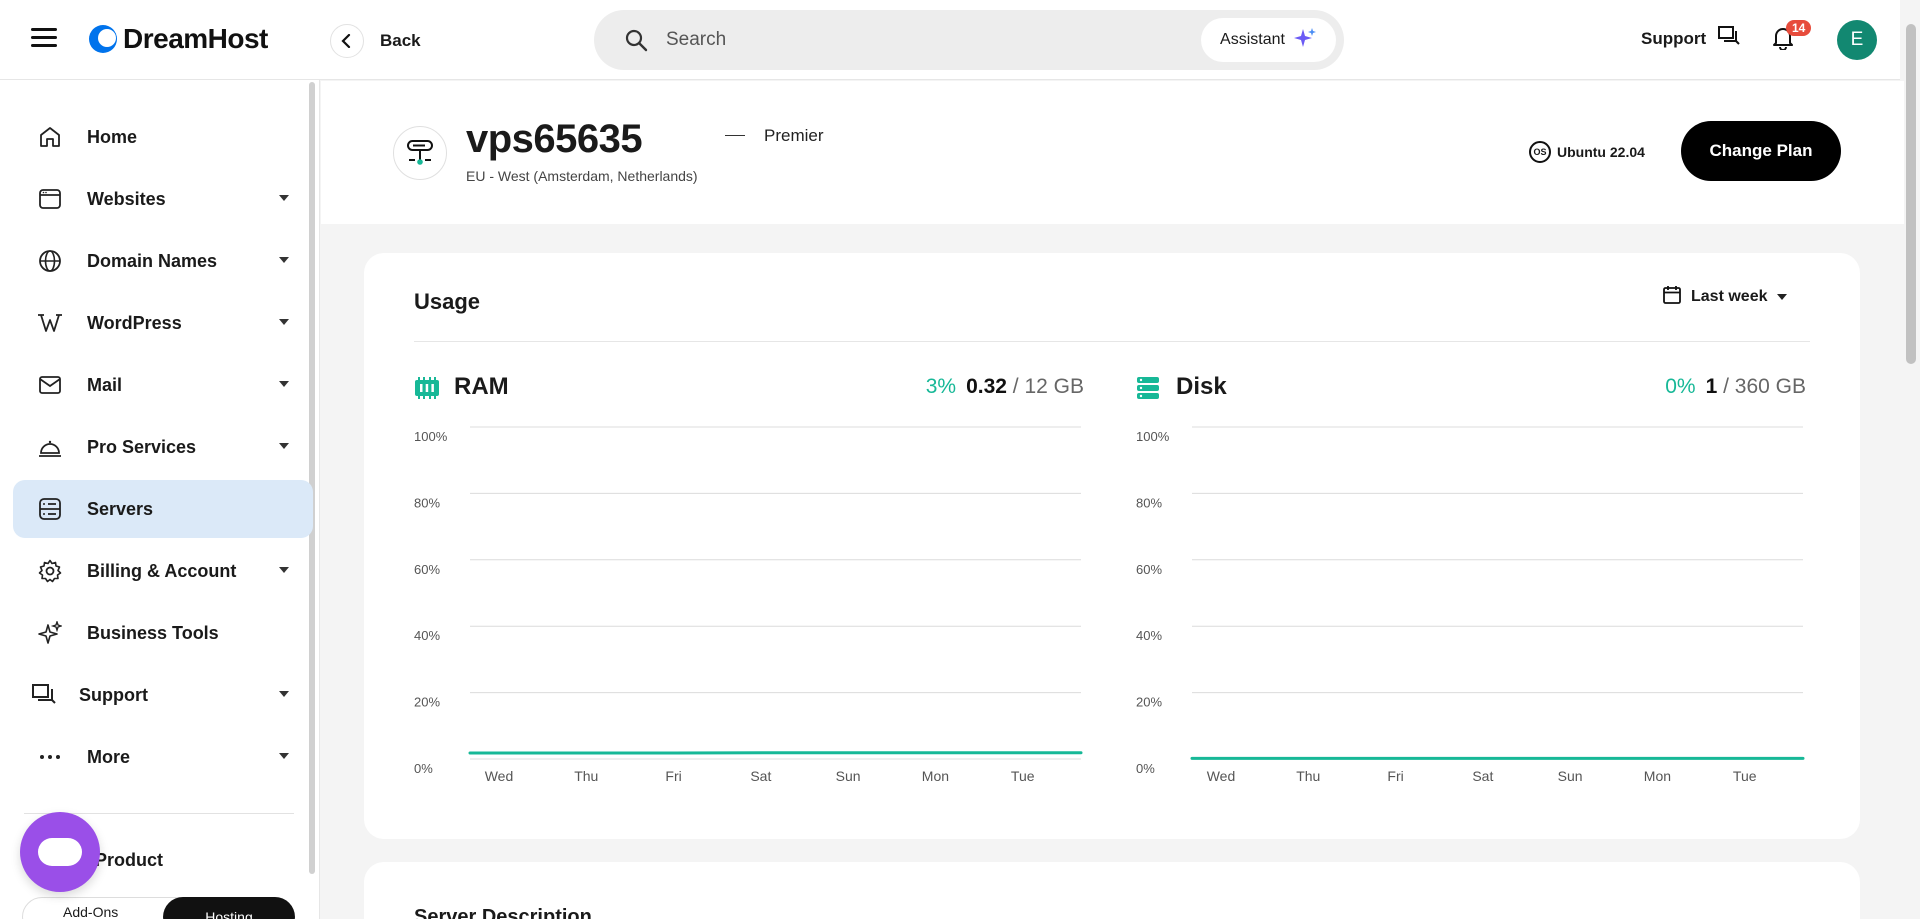 The height and width of the screenshot is (919, 1920). Describe the element at coordinates (1308, 776) in the screenshot. I see `disk-x-tick-label: Thu` at that location.